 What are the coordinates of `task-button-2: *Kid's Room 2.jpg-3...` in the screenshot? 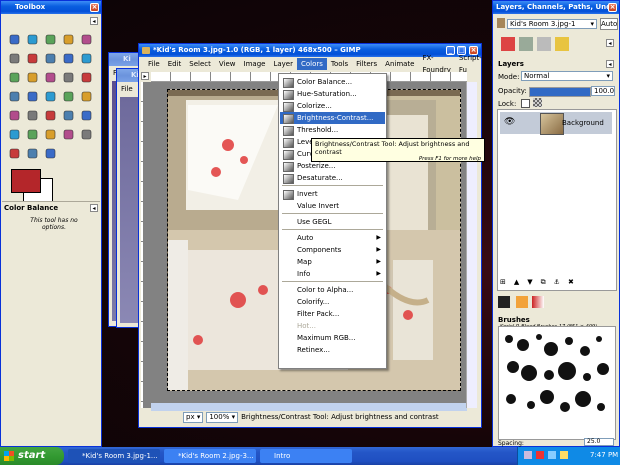 It's located at (210, 456).